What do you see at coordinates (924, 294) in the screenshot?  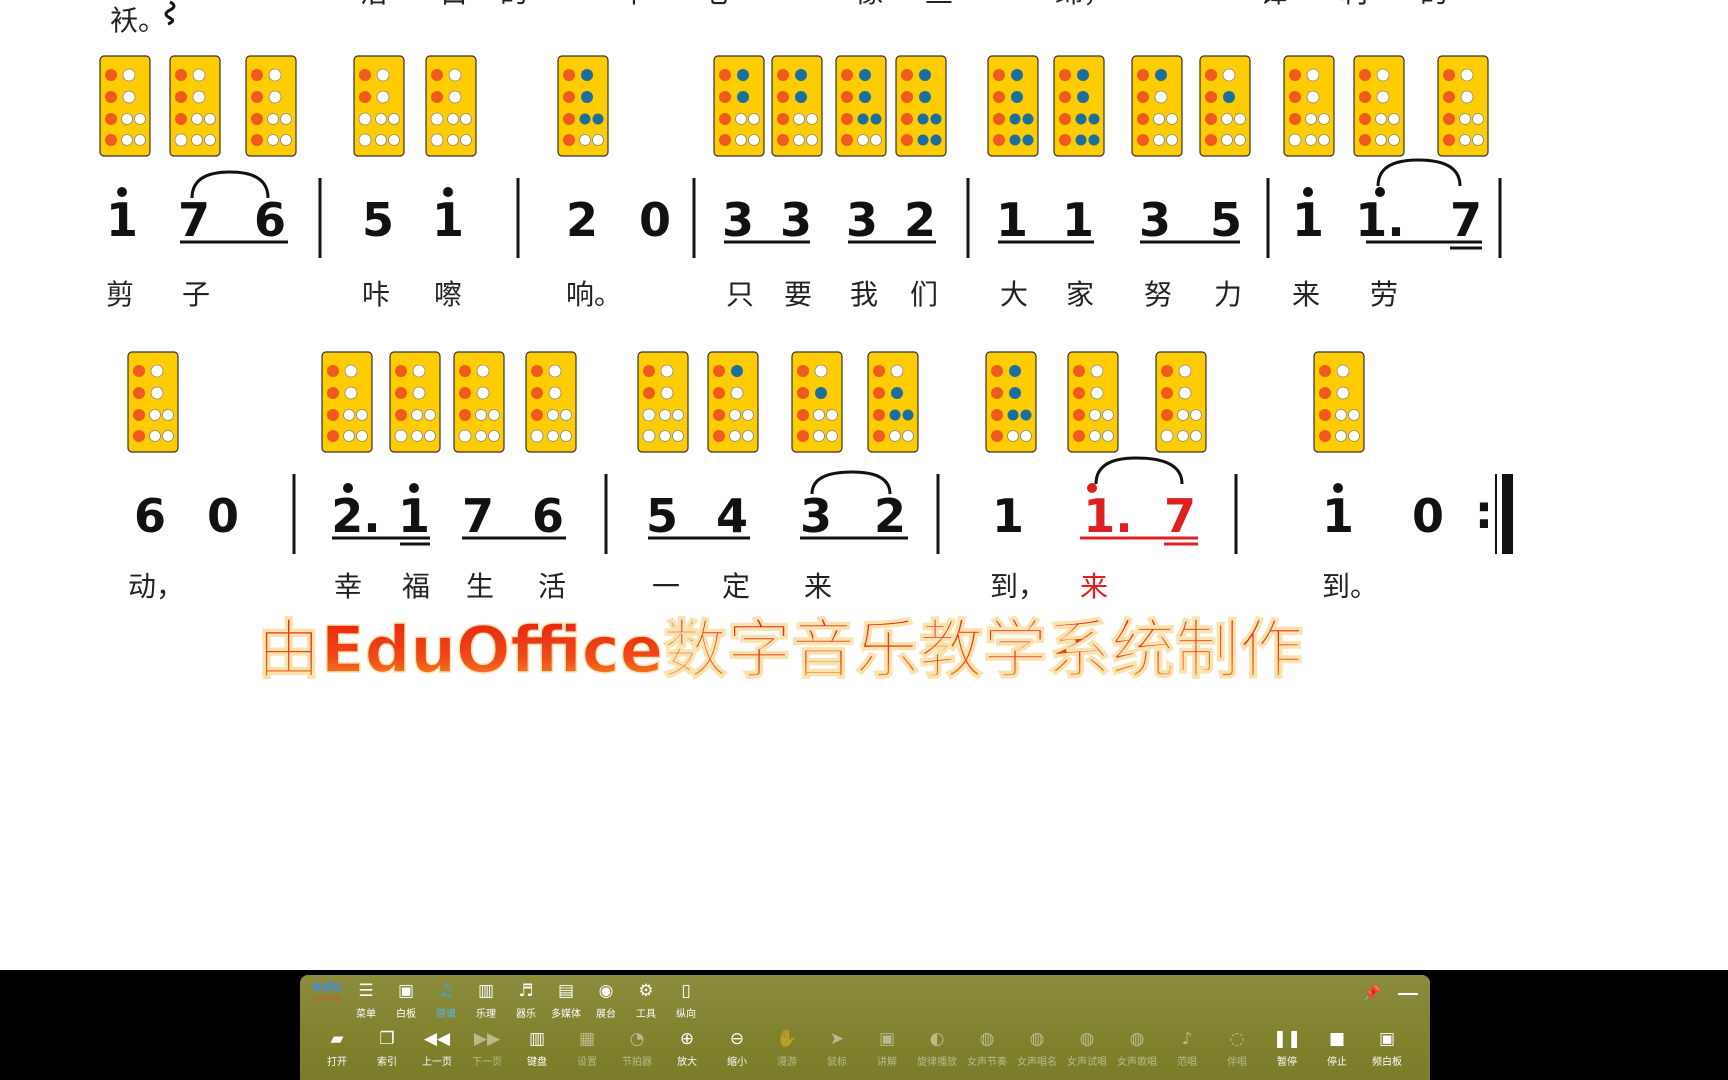 I see `lyric: 们` at bounding box center [924, 294].